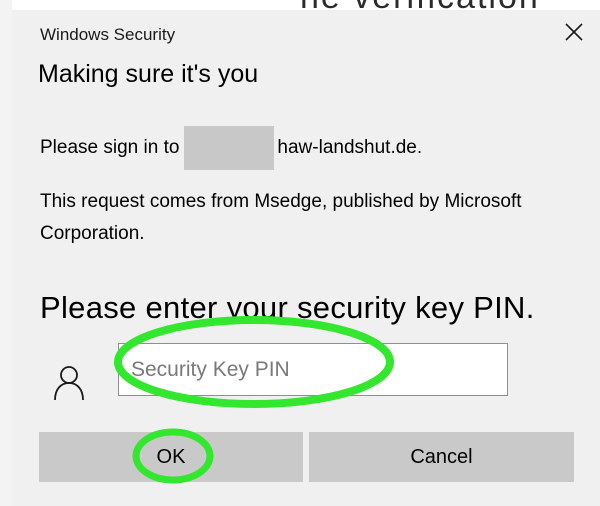 The image size is (600, 506). What do you see at coordinates (287, 307) in the screenshot?
I see `pin-prompt: Please enter your security key PIN.` at bounding box center [287, 307].